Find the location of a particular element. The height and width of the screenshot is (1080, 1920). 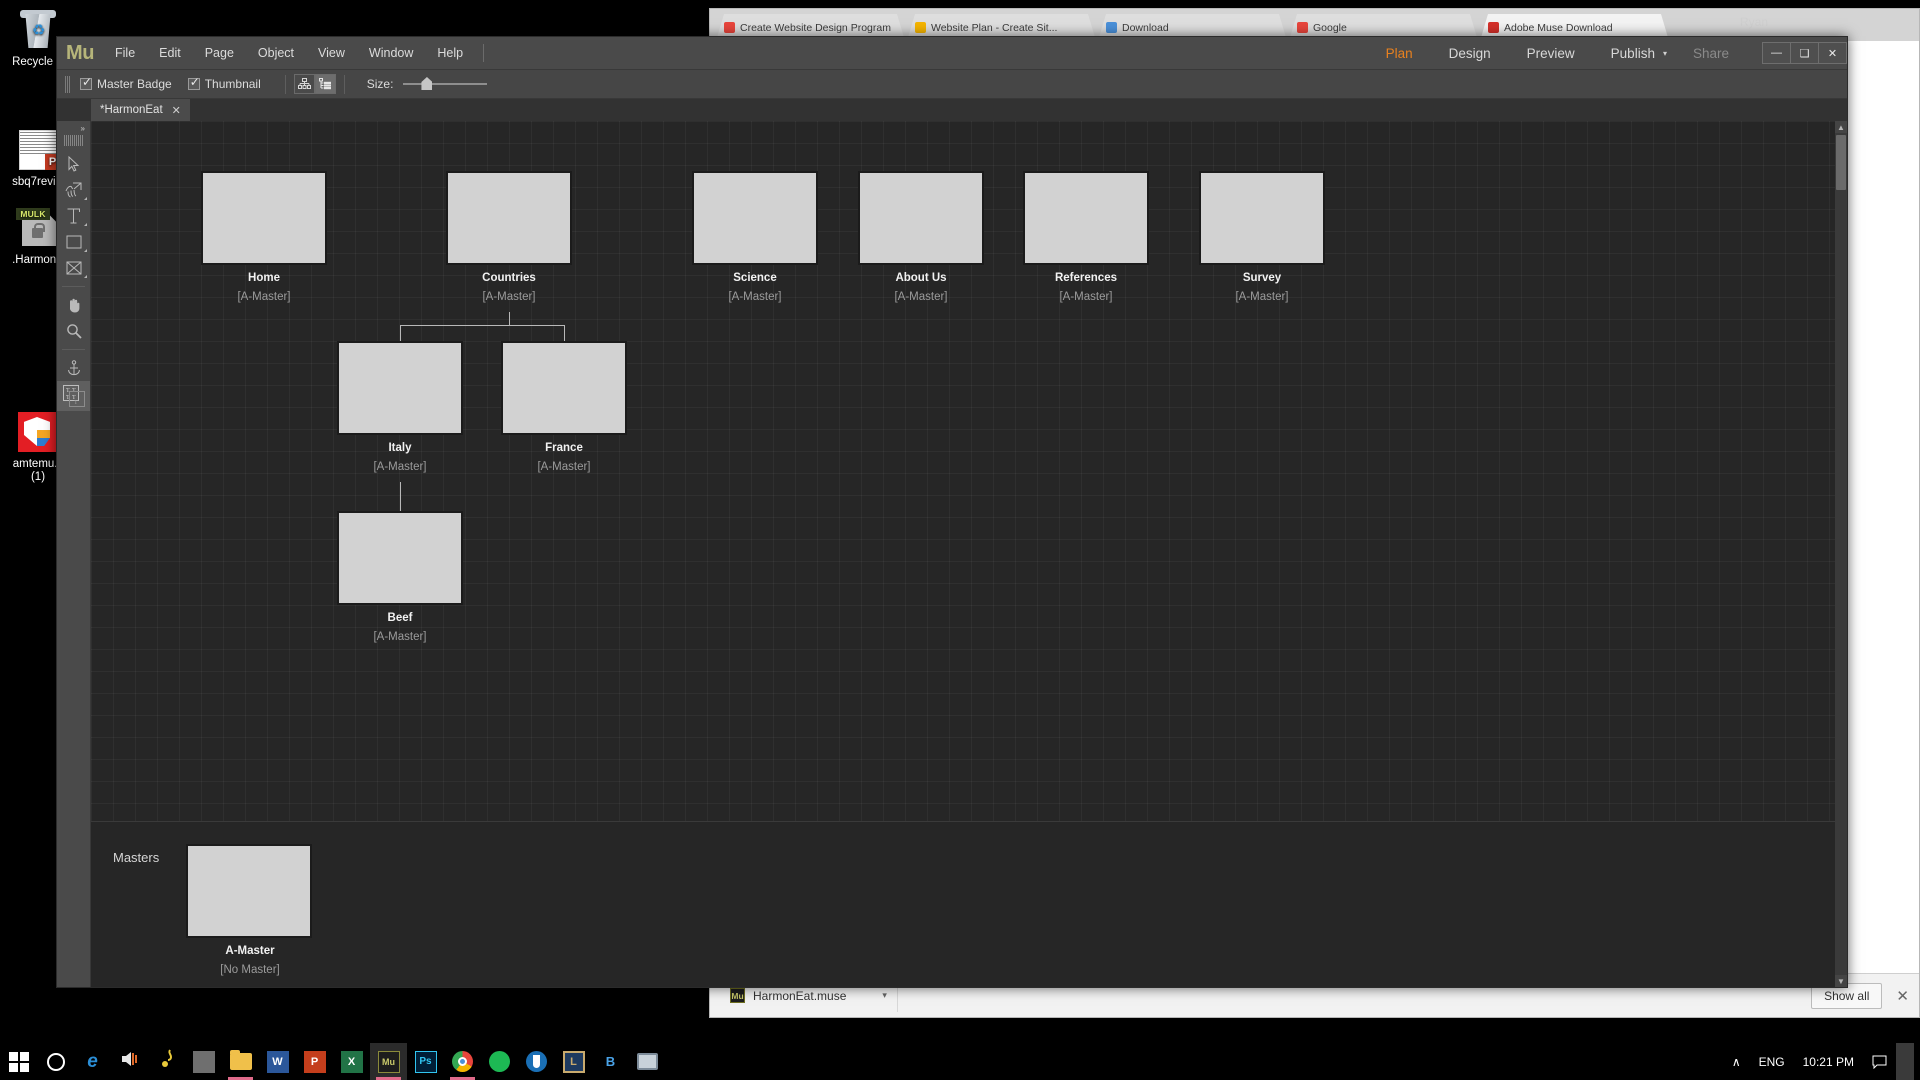

sitemap-page-beef: Beef [A-Master] is located at coordinates (400, 577).